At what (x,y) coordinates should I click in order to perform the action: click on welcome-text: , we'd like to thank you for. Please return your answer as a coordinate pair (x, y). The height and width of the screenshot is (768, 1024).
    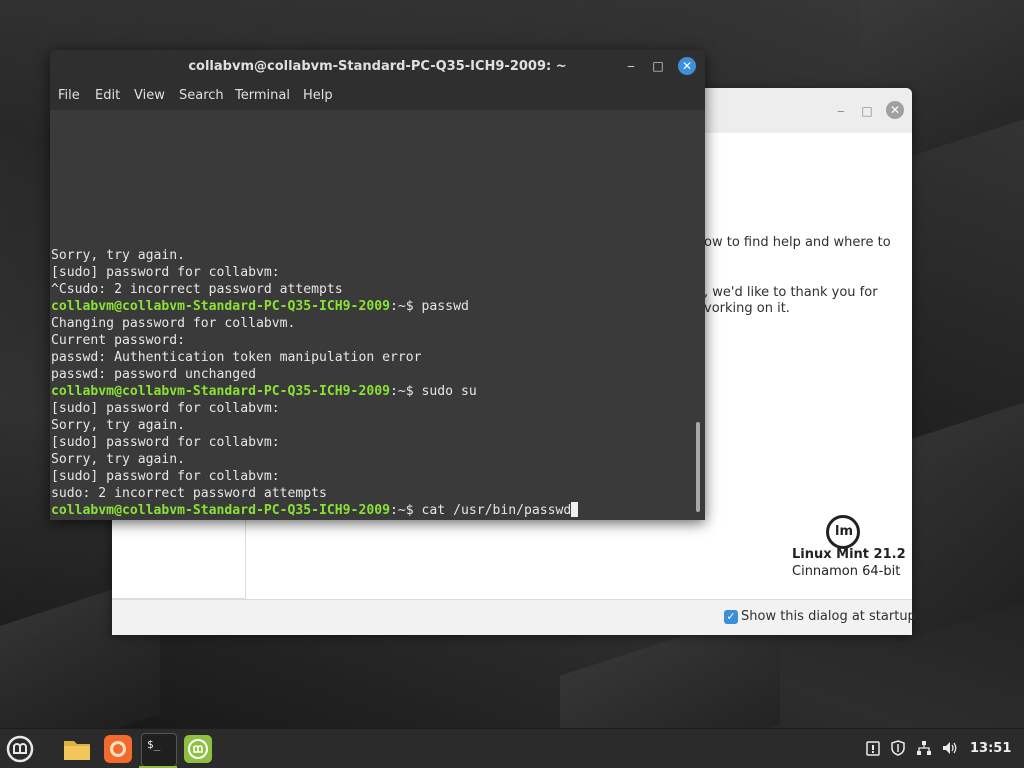
    Looking at the image, I should click on (791, 292).